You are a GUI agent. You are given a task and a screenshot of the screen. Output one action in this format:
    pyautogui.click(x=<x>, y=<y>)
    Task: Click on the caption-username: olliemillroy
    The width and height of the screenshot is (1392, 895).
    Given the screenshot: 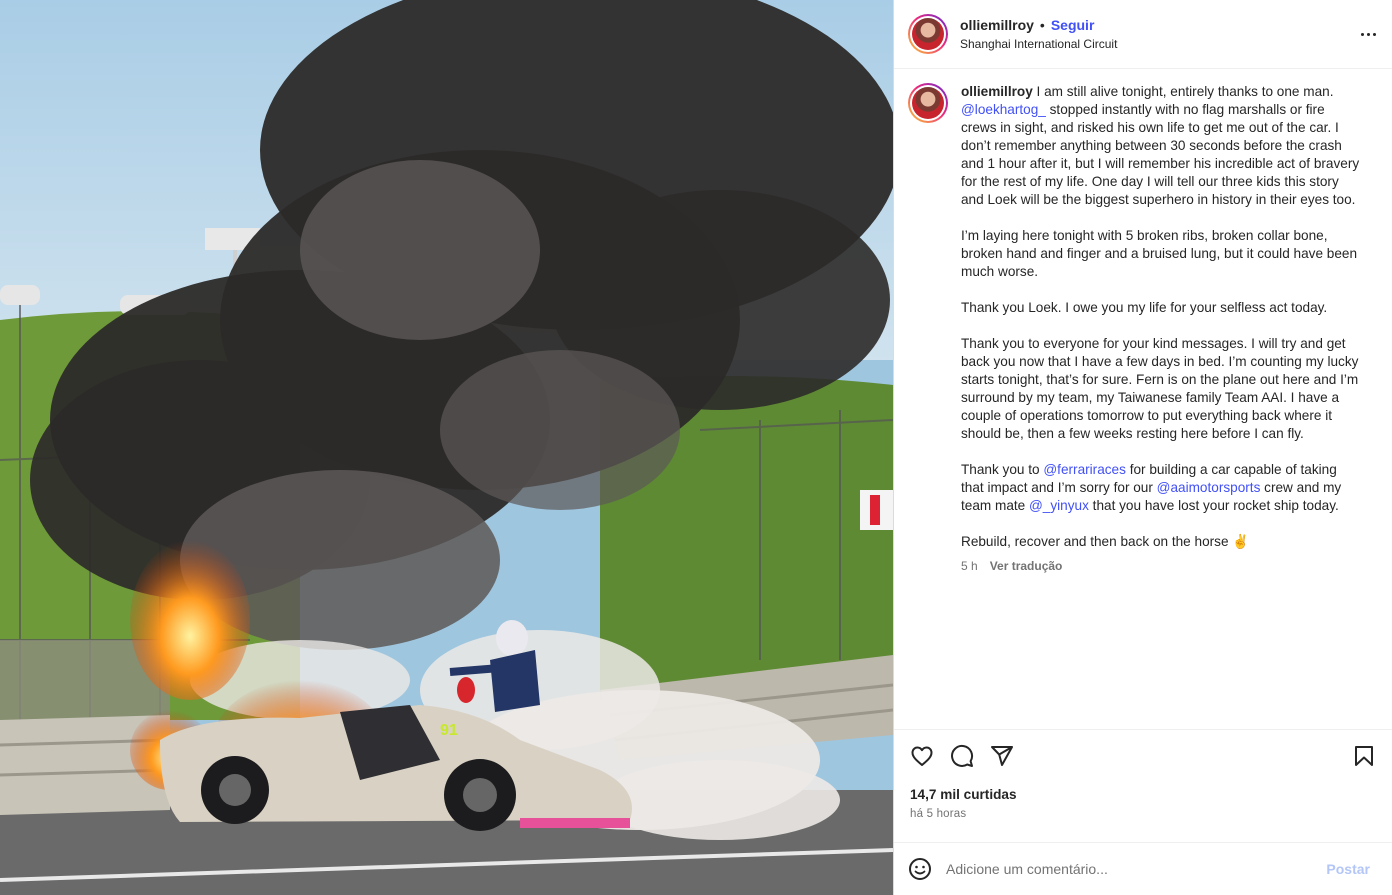 What is the action you would take?
    pyautogui.click(x=997, y=91)
    